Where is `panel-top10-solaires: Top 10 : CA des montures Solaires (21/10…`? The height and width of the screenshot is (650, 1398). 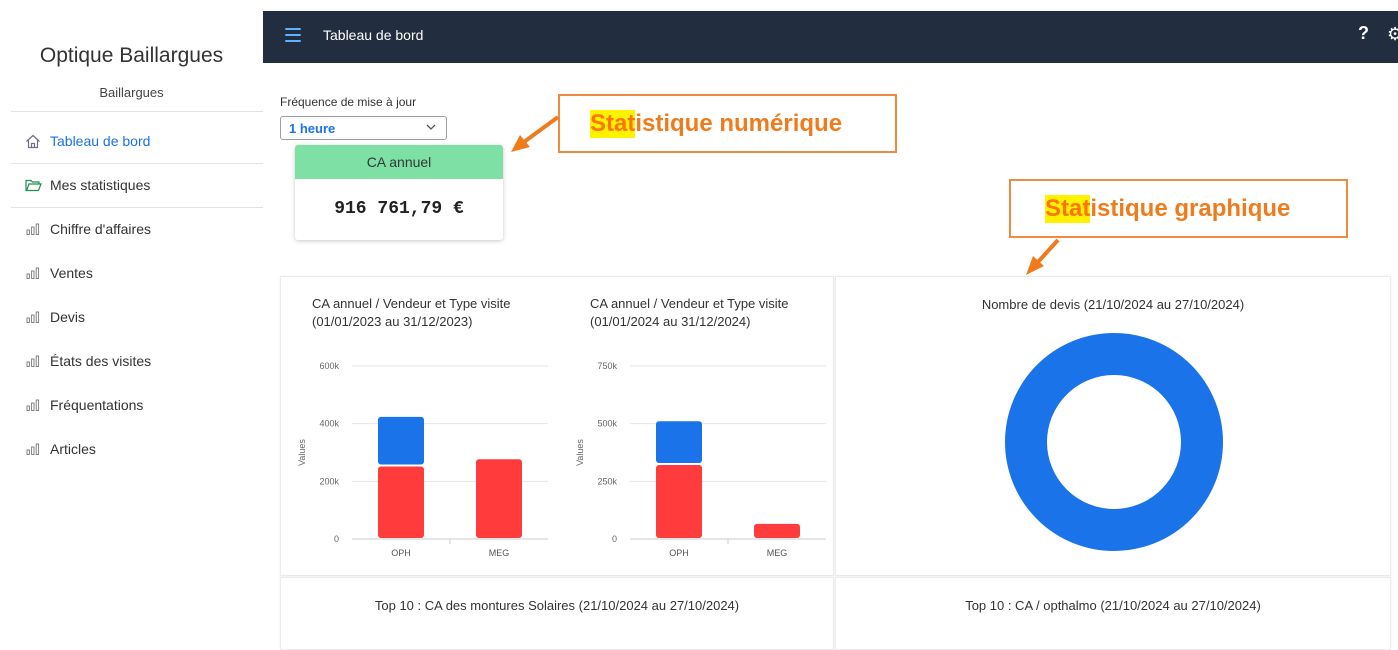 panel-top10-solaires: Top 10 : CA des montures Solaires (21/10… is located at coordinates (557, 613).